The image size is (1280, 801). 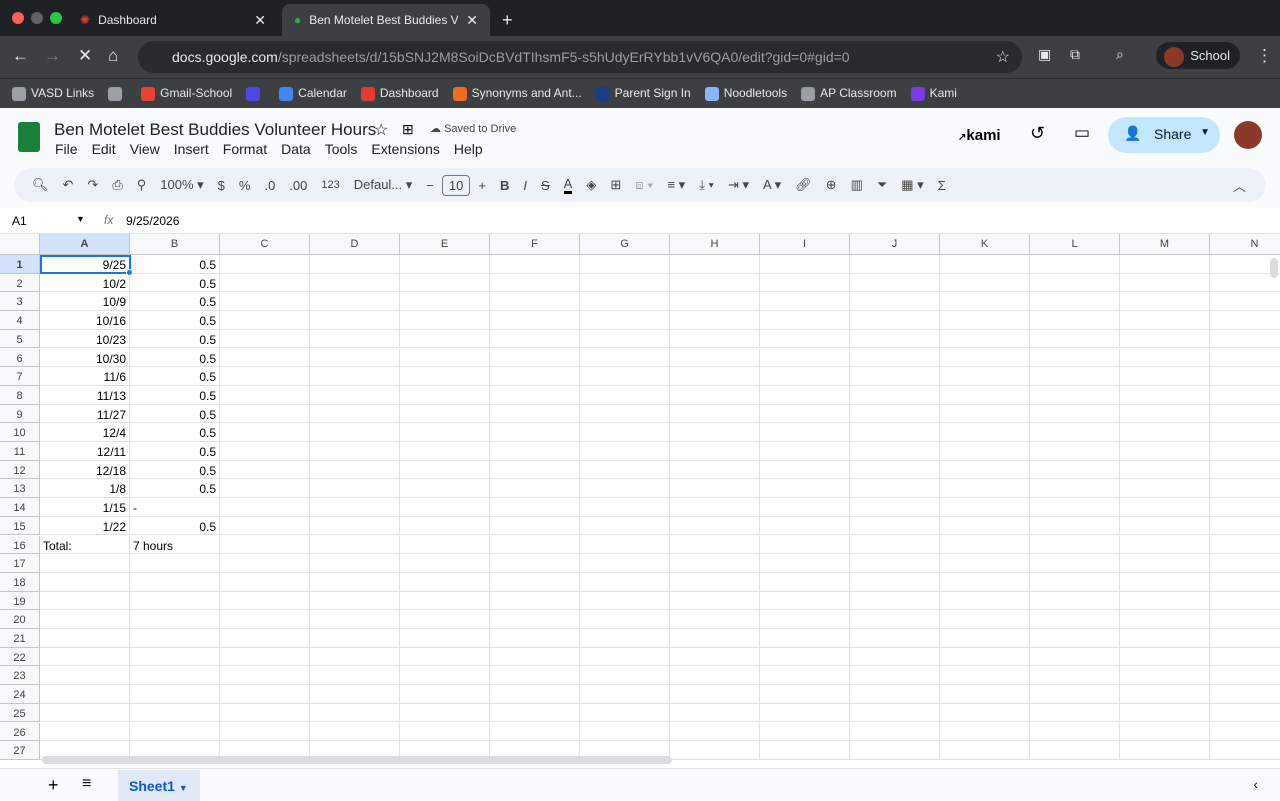 What do you see at coordinates (1044, 54) in the screenshot?
I see `extension-icon: ▣` at bounding box center [1044, 54].